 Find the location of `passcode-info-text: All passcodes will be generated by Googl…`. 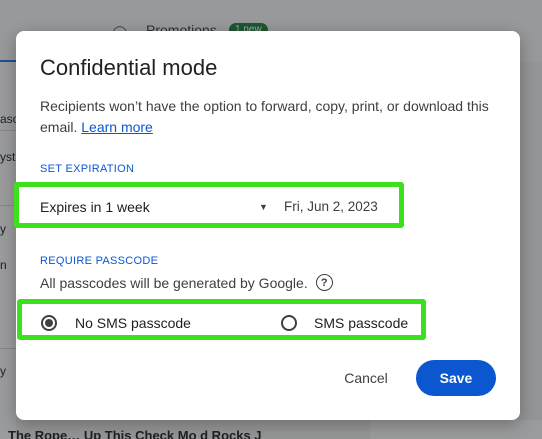

passcode-info-text: All passcodes will be generated by Googl… is located at coordinates (174, 282).